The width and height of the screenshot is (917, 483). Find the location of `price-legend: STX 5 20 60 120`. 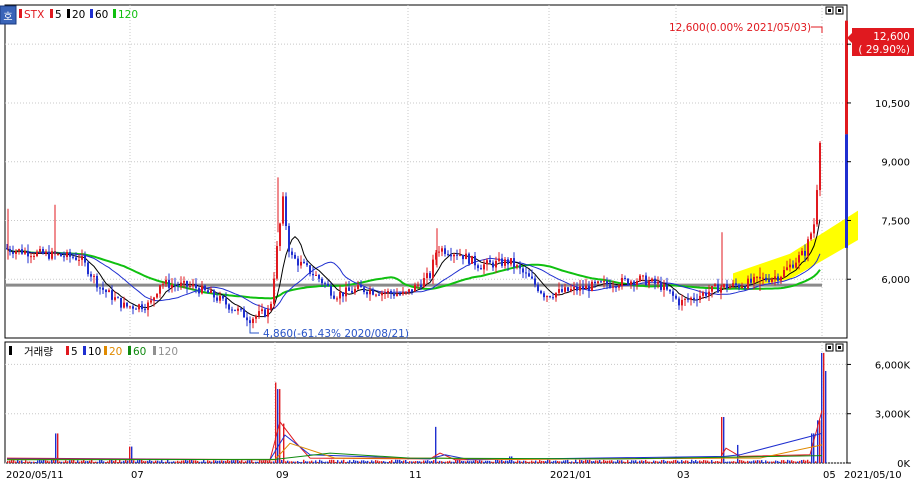

price-legend: STX 5 20 60 120 is located at coordinates (78, 15).